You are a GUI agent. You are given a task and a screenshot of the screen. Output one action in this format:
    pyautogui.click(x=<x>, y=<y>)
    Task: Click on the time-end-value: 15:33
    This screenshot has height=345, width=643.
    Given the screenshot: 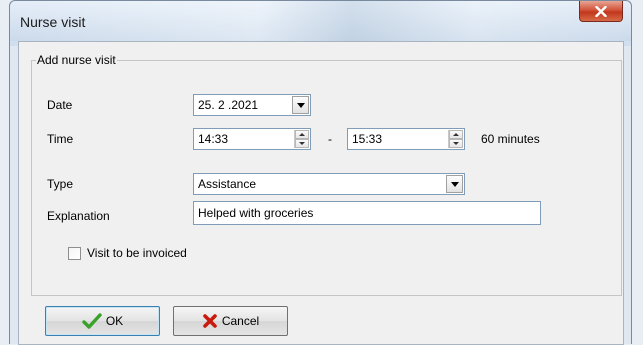 What is the action you would take?
    pyautogui.click(x=367, y=139)
    